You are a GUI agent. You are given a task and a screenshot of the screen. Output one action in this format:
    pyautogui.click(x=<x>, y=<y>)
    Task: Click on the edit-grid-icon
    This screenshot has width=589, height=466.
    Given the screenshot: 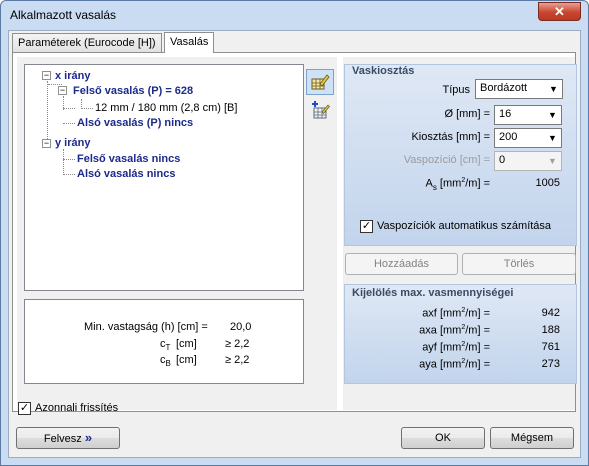 What is the action you would take?
    pyautogui.click(x=320, y=82)
    